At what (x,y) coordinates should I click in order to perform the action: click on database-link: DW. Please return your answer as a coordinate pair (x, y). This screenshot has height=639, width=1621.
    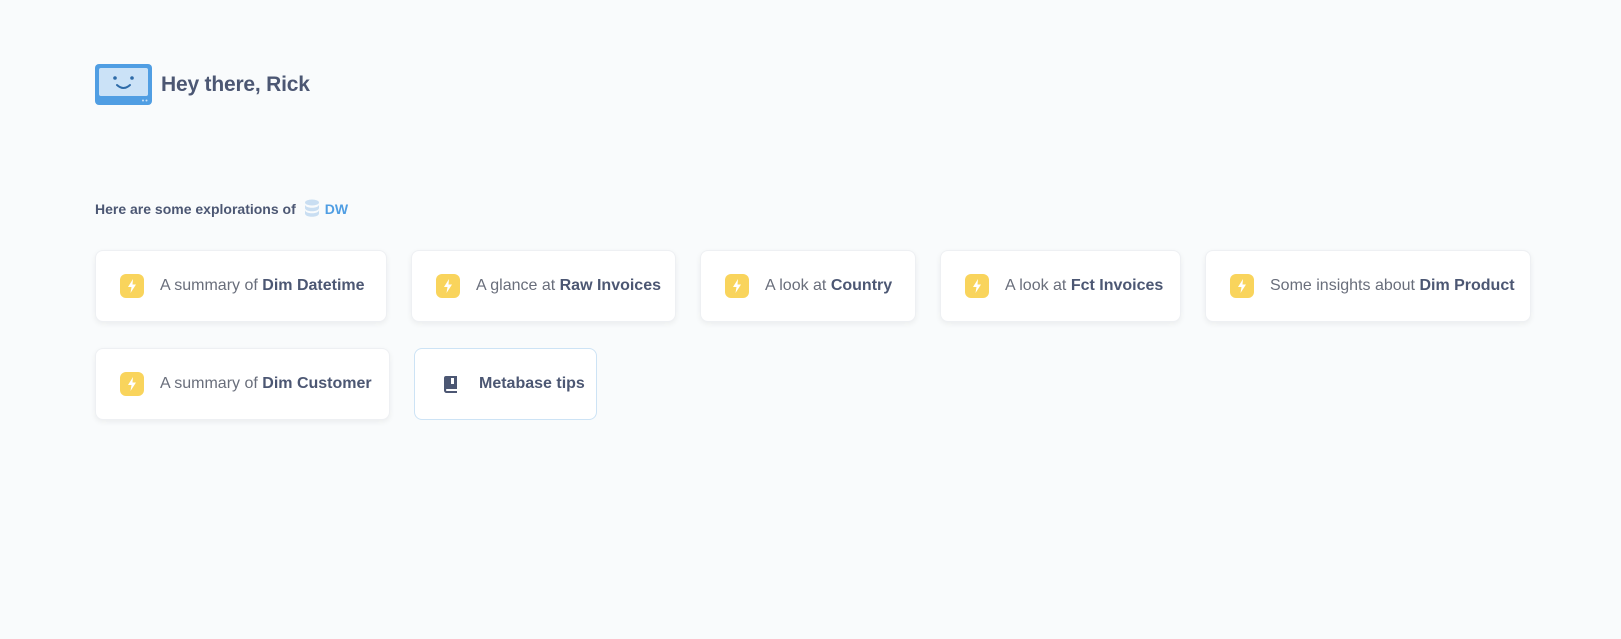
    Looking at the image, I should click on (326, 208).